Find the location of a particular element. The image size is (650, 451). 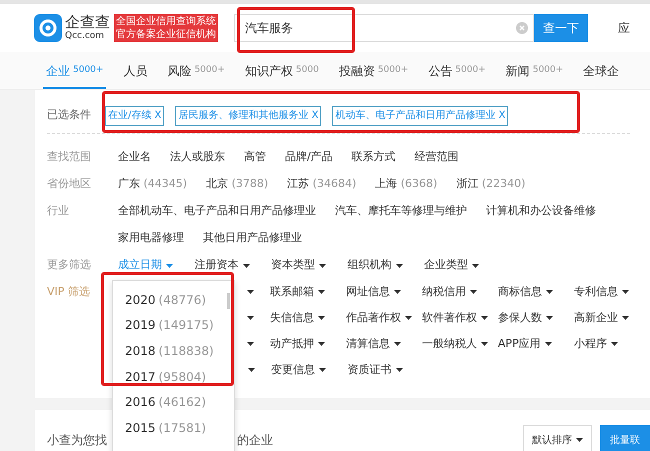

filter-dropdown: 小程序 is located at coordinates (612, 344).